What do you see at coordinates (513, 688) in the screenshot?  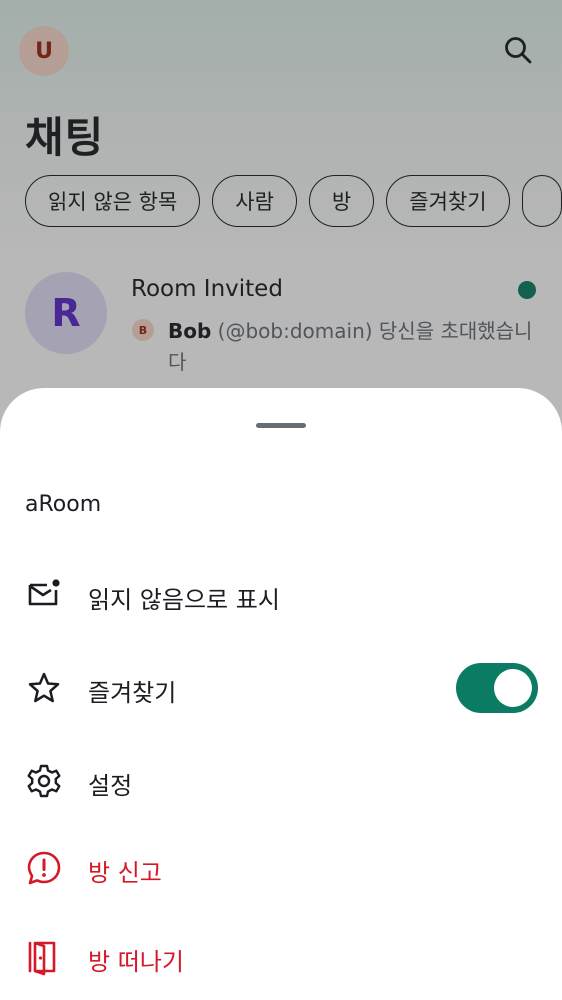 I see `toggle-knob` at bounding box center [513, 688].